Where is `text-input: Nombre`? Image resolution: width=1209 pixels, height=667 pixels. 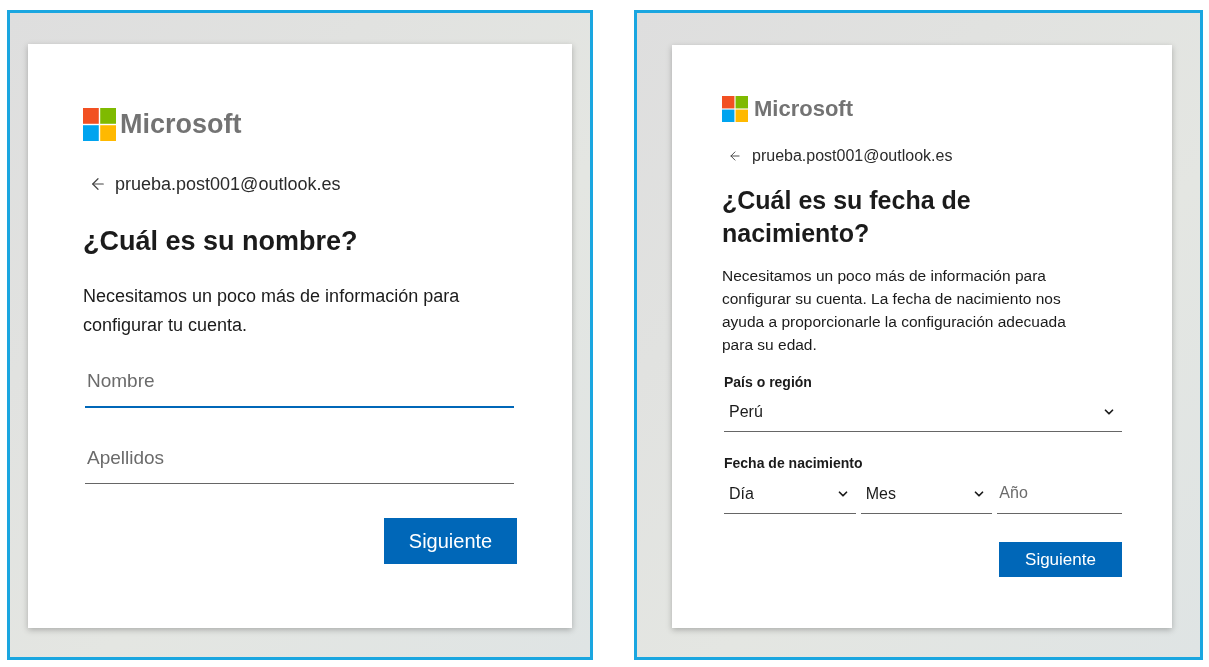
text-input: Nombre is located at coordinates (299, 385).